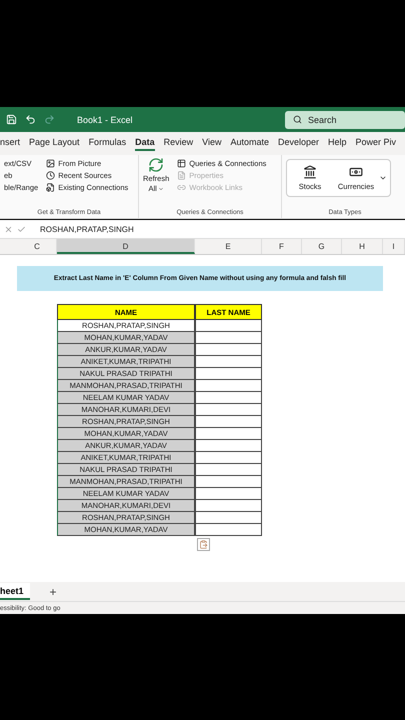 This screenshot has width=405, height=720. Describe the element at coordinates (87, 229) in the screenshot. I see `formula-value: ROSHAN,PRATAP,SINGH` at that location.